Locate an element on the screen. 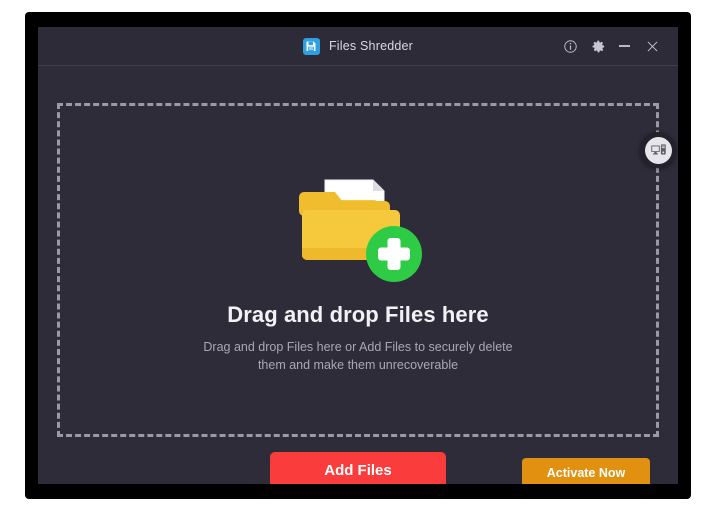 This screenshot has height=511, width=716. window-title: Files Shredder is located at coordinates (371, 46).